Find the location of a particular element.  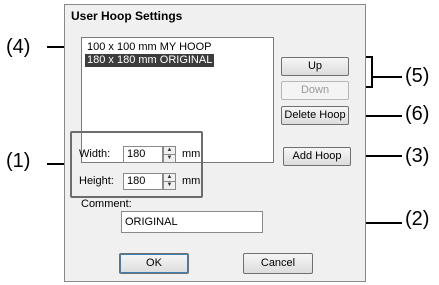

callout-5: (5) is located at coordinates (417, 76).